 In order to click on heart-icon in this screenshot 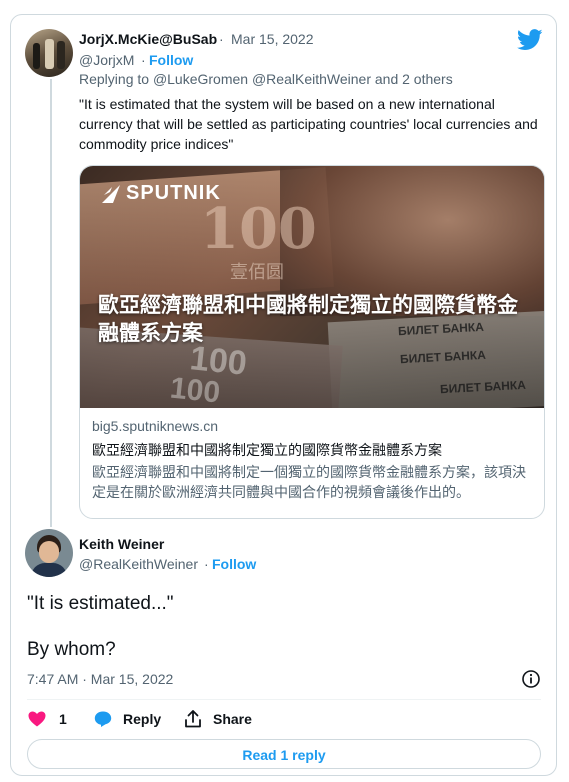, I will do `click(37, 719)`.